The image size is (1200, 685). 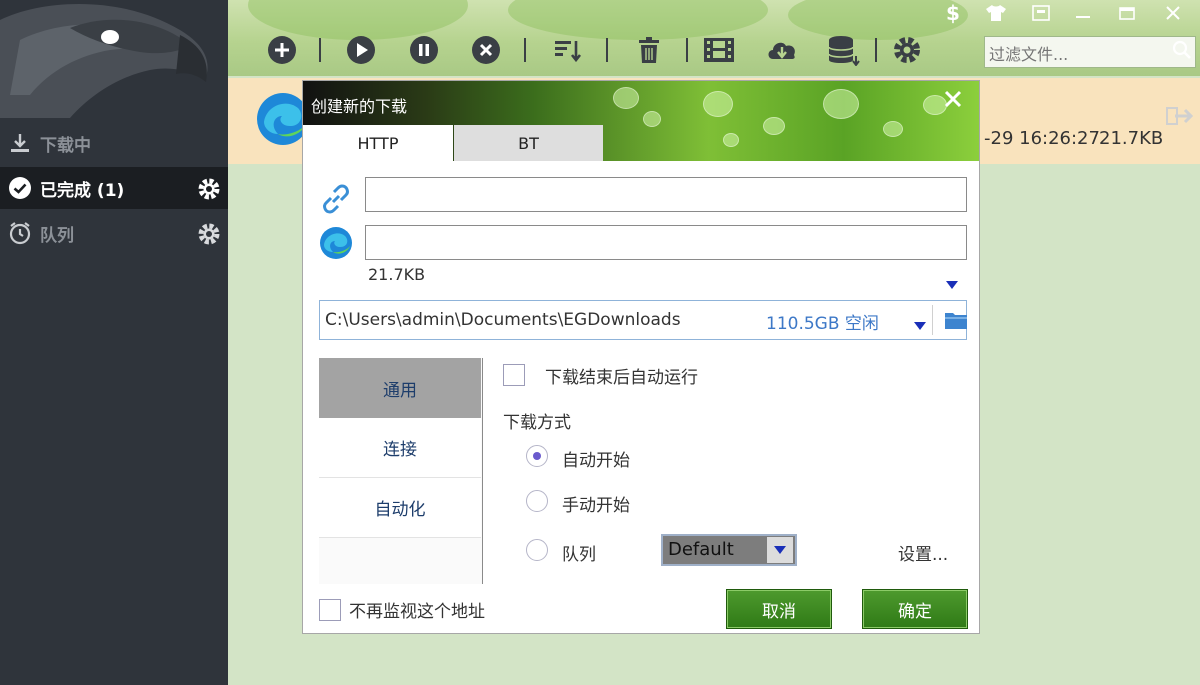 I want to click on start-button, so click(x=361, y=50).